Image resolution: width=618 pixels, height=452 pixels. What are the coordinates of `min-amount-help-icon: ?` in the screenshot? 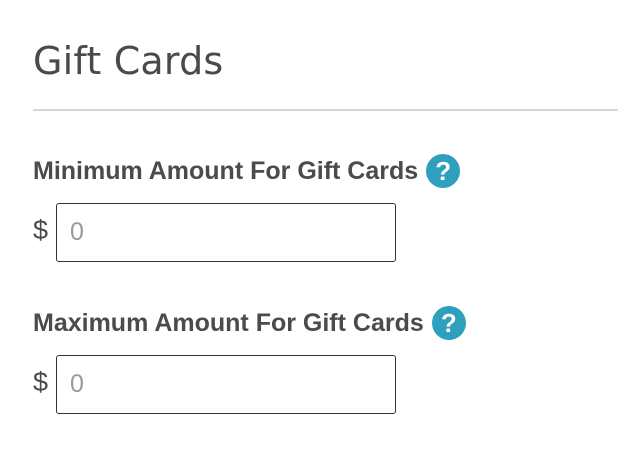 It's located at (443, 171).